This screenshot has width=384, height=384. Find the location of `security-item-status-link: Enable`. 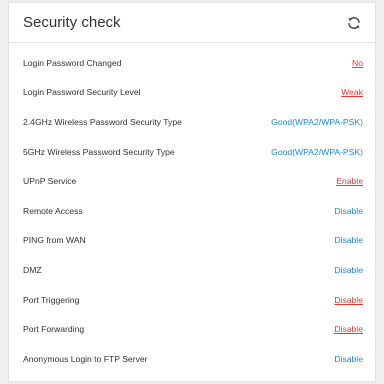

security-item-status-link: Enable is located at coordinates (349, 181).